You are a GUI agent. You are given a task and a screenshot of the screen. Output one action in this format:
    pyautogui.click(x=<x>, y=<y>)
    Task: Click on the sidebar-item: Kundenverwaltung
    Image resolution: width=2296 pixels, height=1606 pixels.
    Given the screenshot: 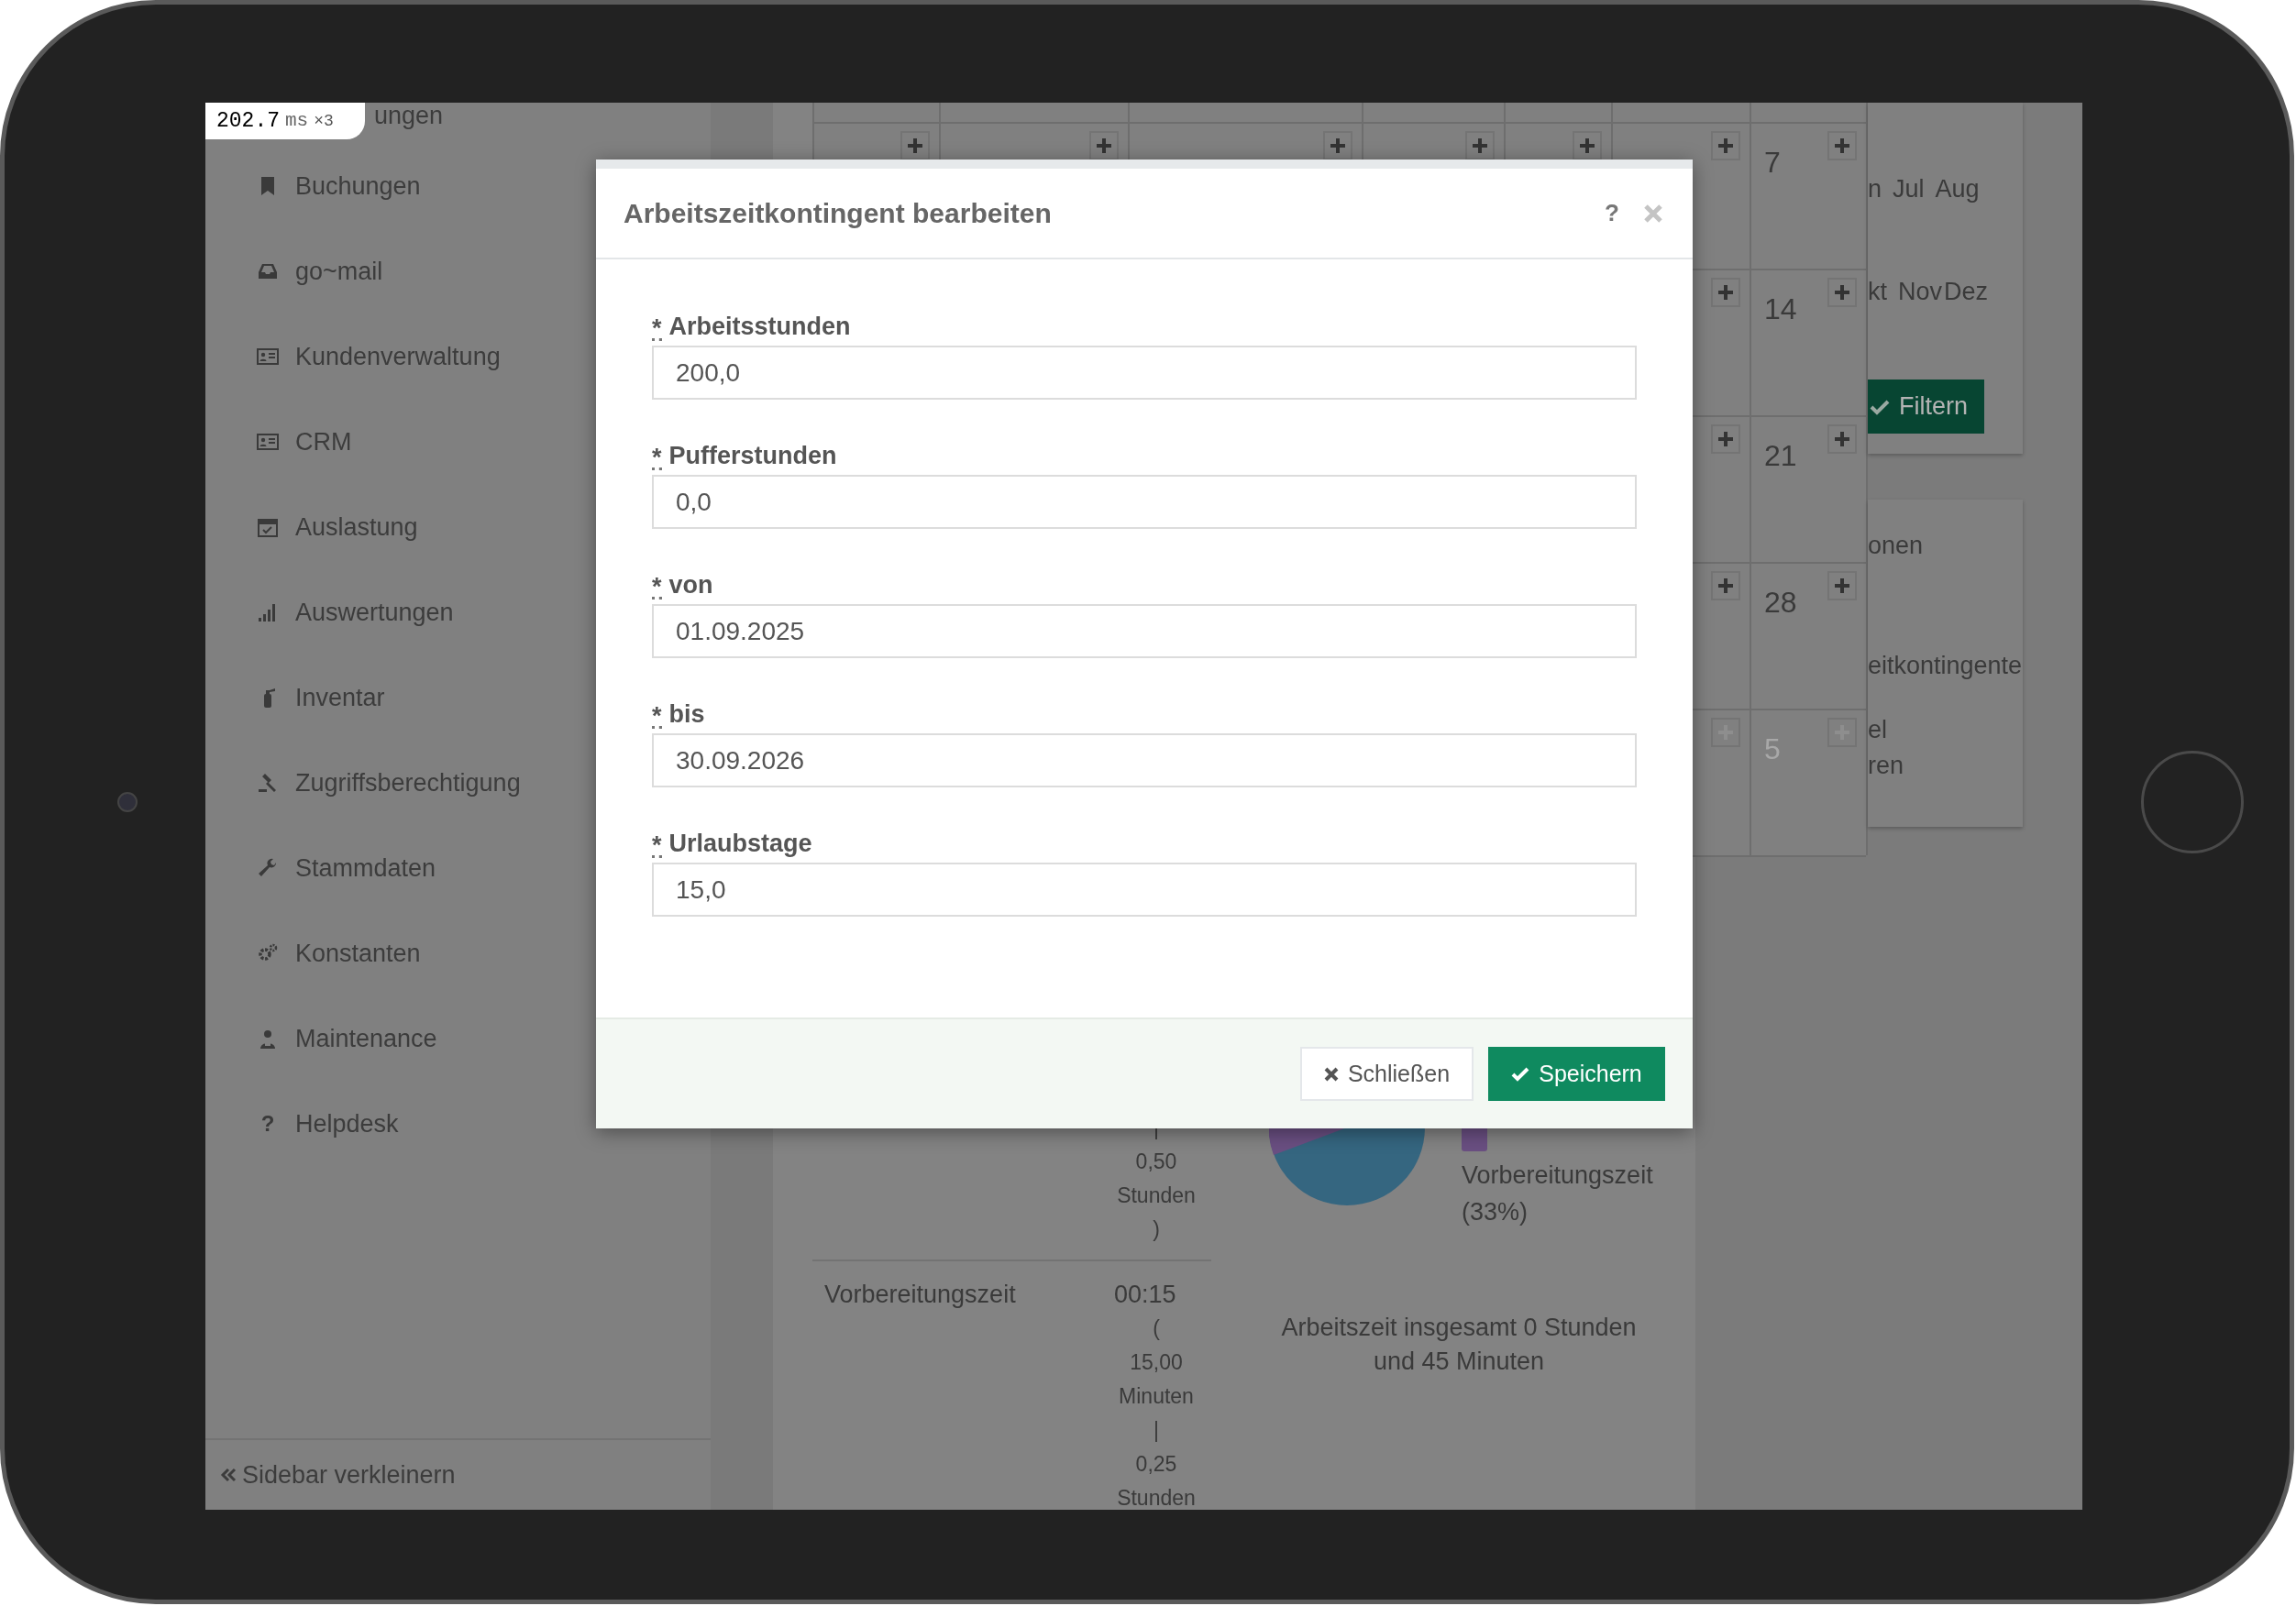 What is the action you would take?
    pyautogui.click(x=379, y=357)
    